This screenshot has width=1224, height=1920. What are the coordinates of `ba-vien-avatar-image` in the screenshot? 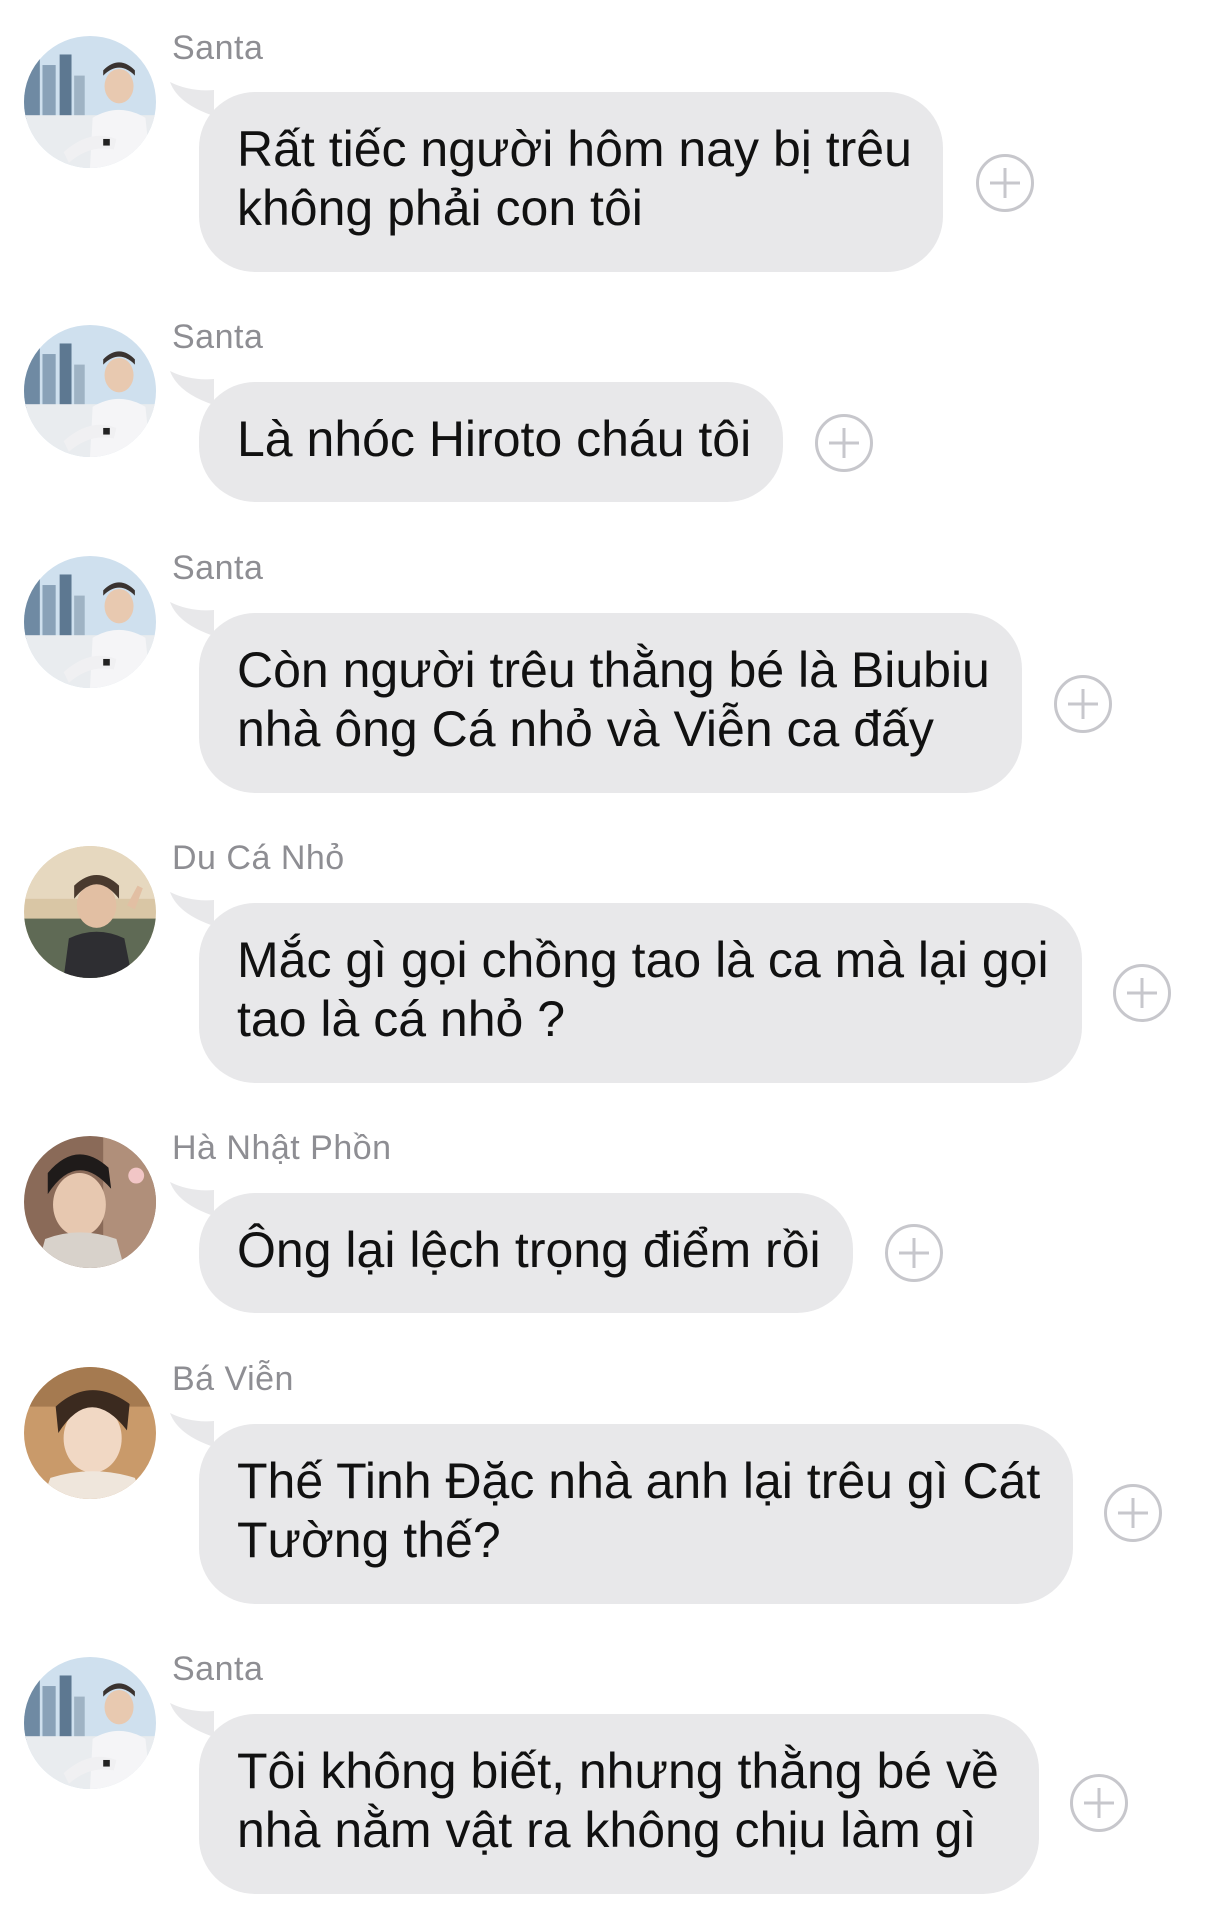 It's located at (90, 1433).